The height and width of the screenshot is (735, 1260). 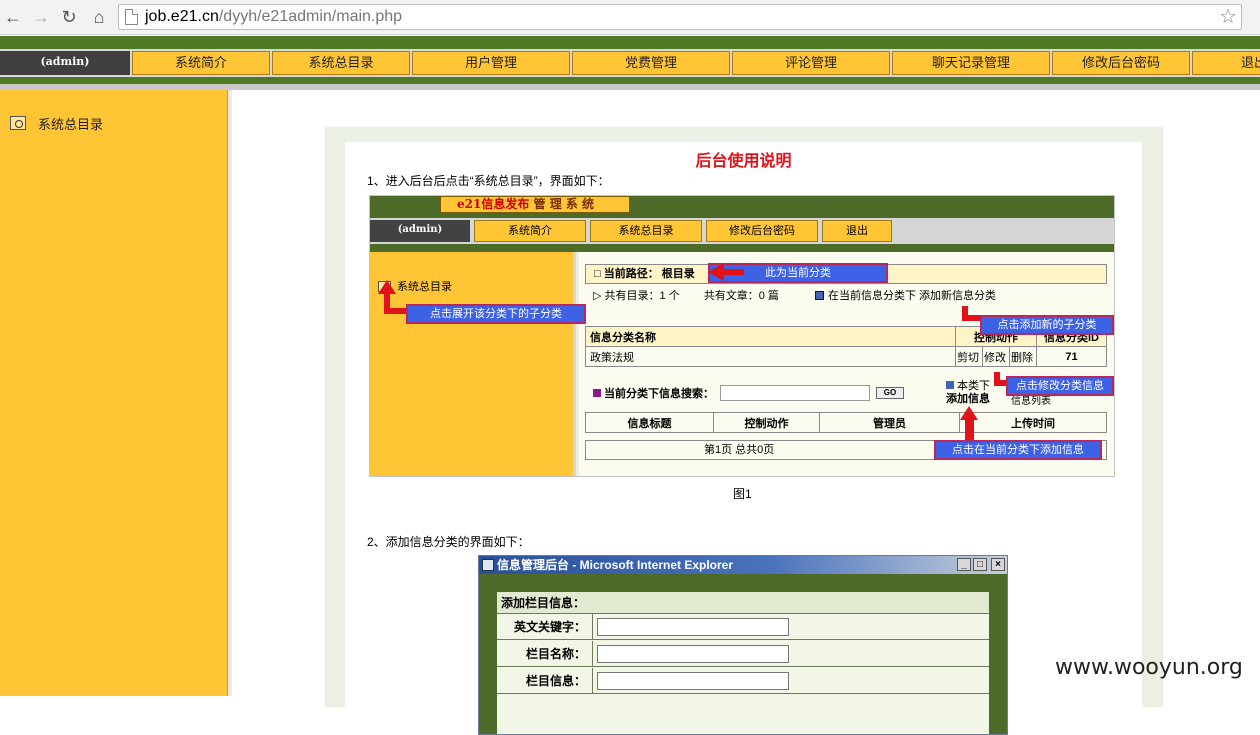 What do you see at coordinates (857, 231) in the screenshot?
I see `fig1-nav-item: 退出` at bounding box center [857, 231].